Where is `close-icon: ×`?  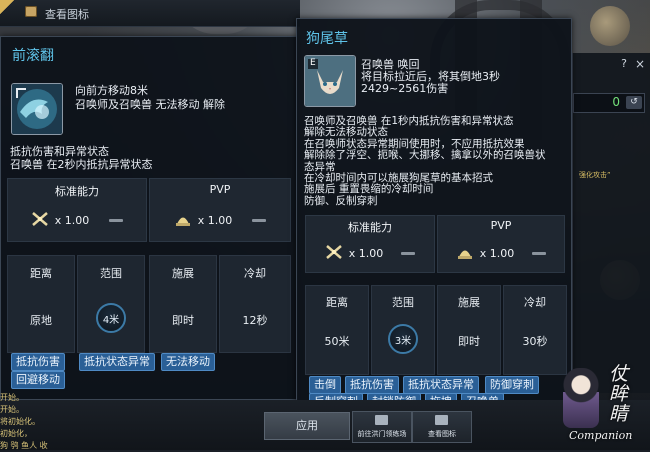 close-icon: × is located at coordinates (640, 64).